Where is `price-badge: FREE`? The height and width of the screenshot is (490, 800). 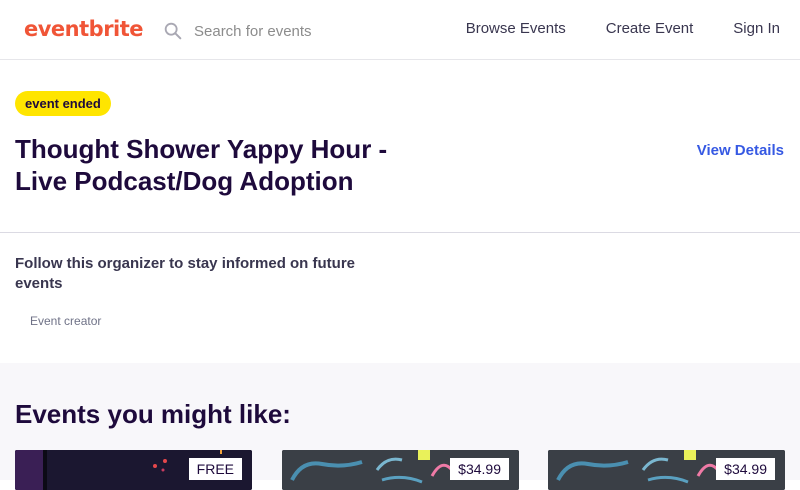
price-badge: FREE is located at coordinates (215, 469).